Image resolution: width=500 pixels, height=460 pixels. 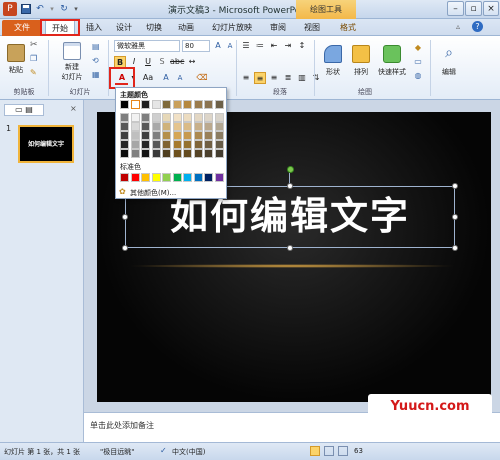 I want to click on section-icon: ▦, so click(x=96, y=74).